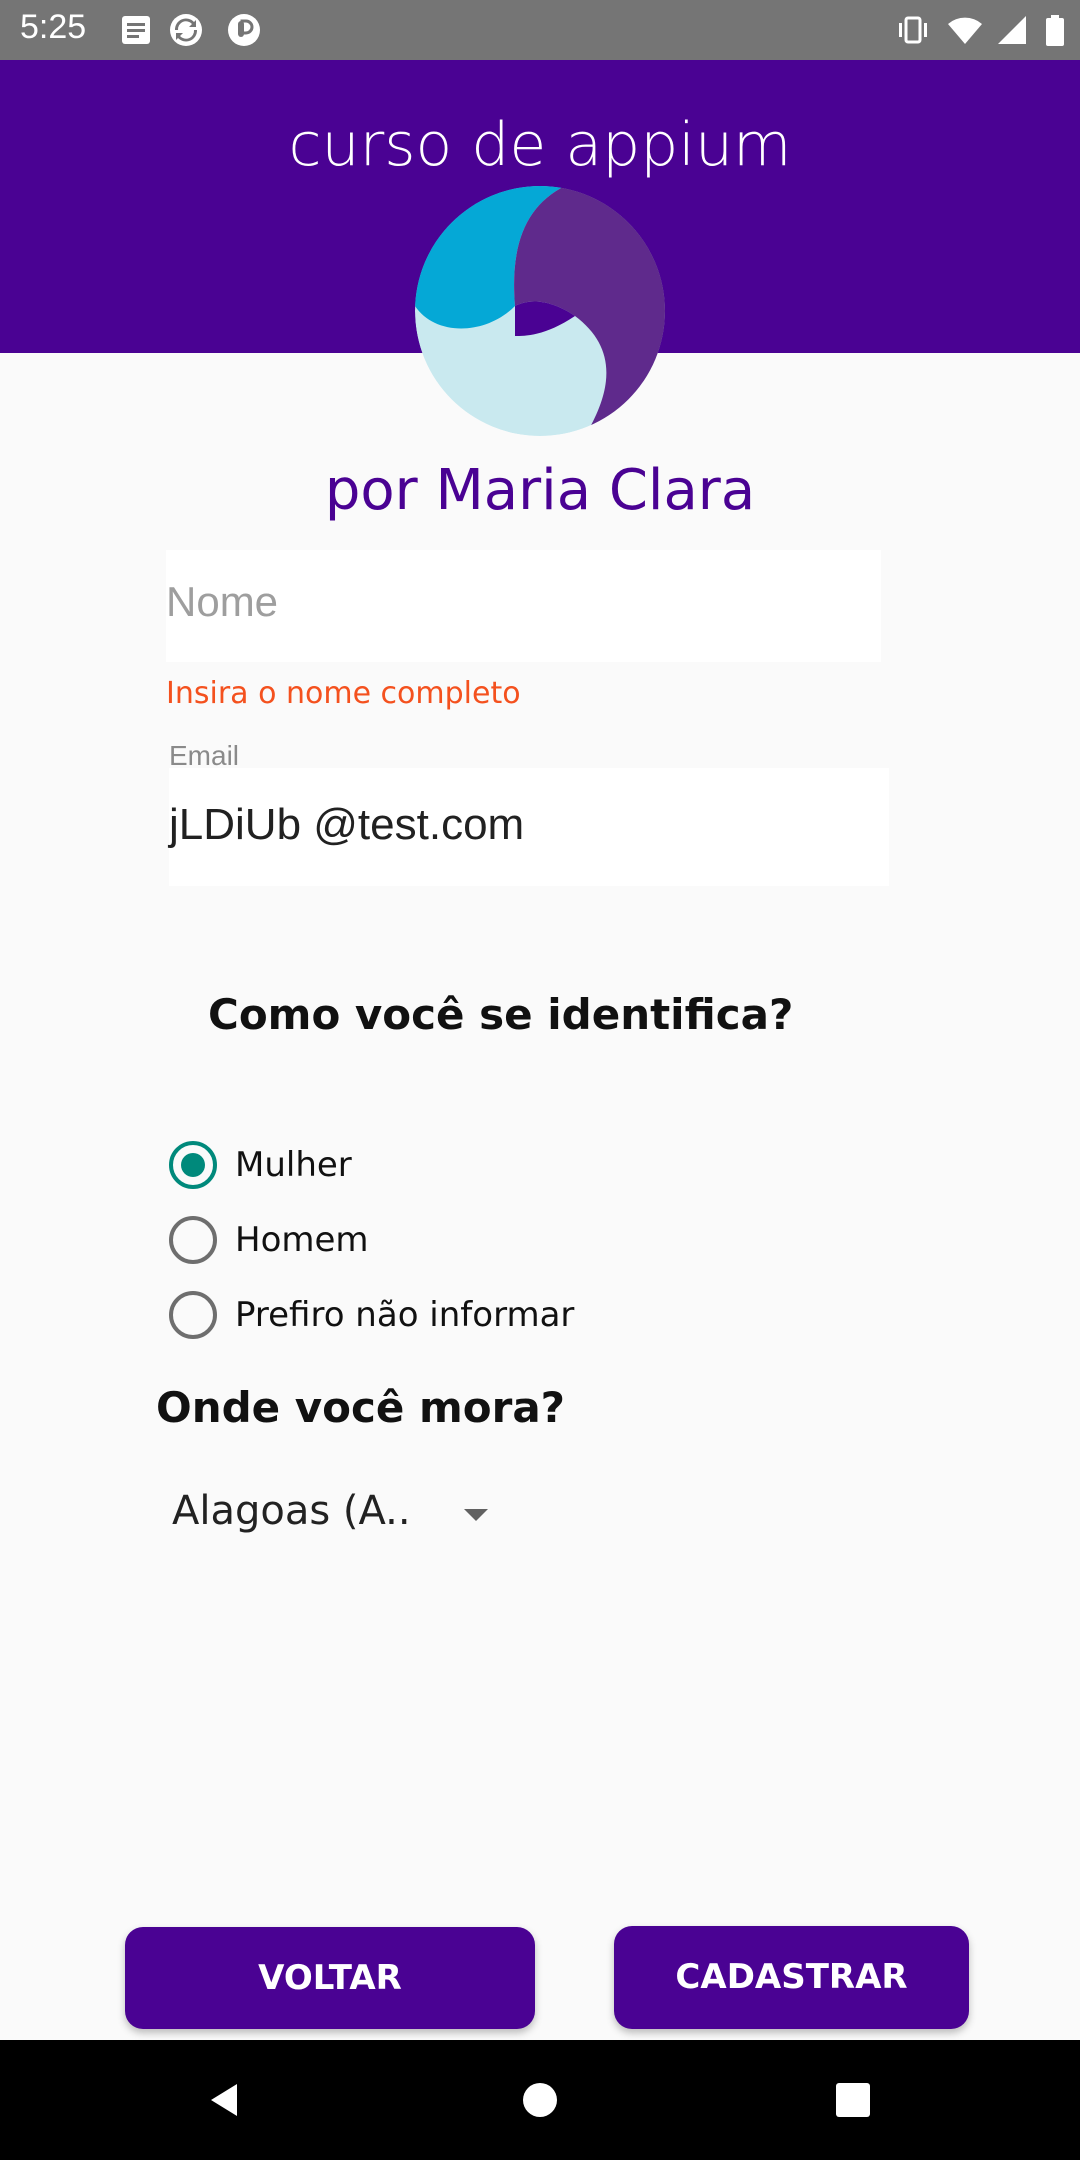 The width and height of the screenshot is (1080, 2160). What do you see at coordinates (404, 1315) in the screenshot?
I see `radio-label-prefiro-nao-informar: Prefiro não informar` at bounding box center [404, 1315].